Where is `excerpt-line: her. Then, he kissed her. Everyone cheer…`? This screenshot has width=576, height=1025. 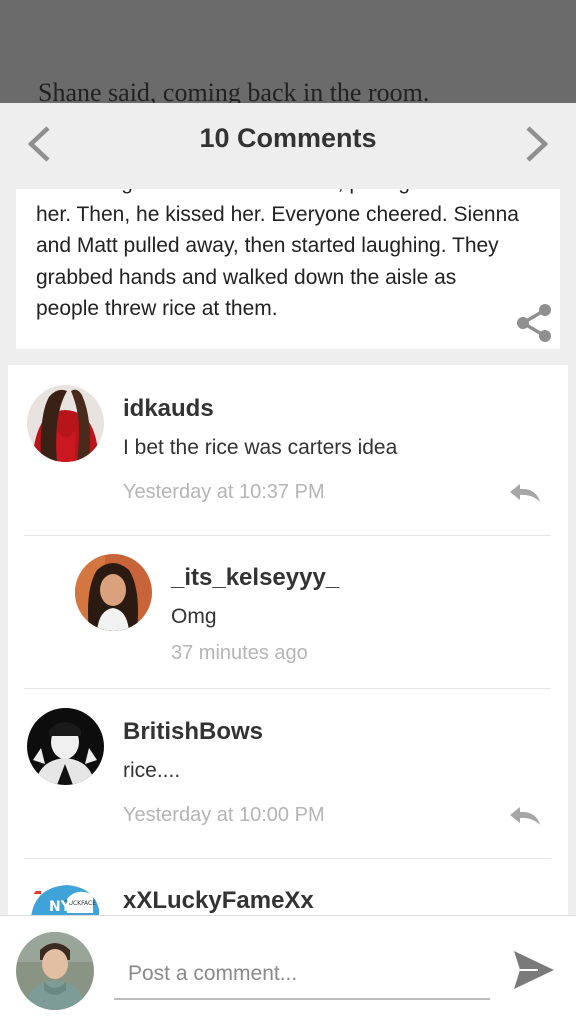 excerpt-line: her. Then, he kissed her. Everyone cheer… is located at coordinates (277, 214).